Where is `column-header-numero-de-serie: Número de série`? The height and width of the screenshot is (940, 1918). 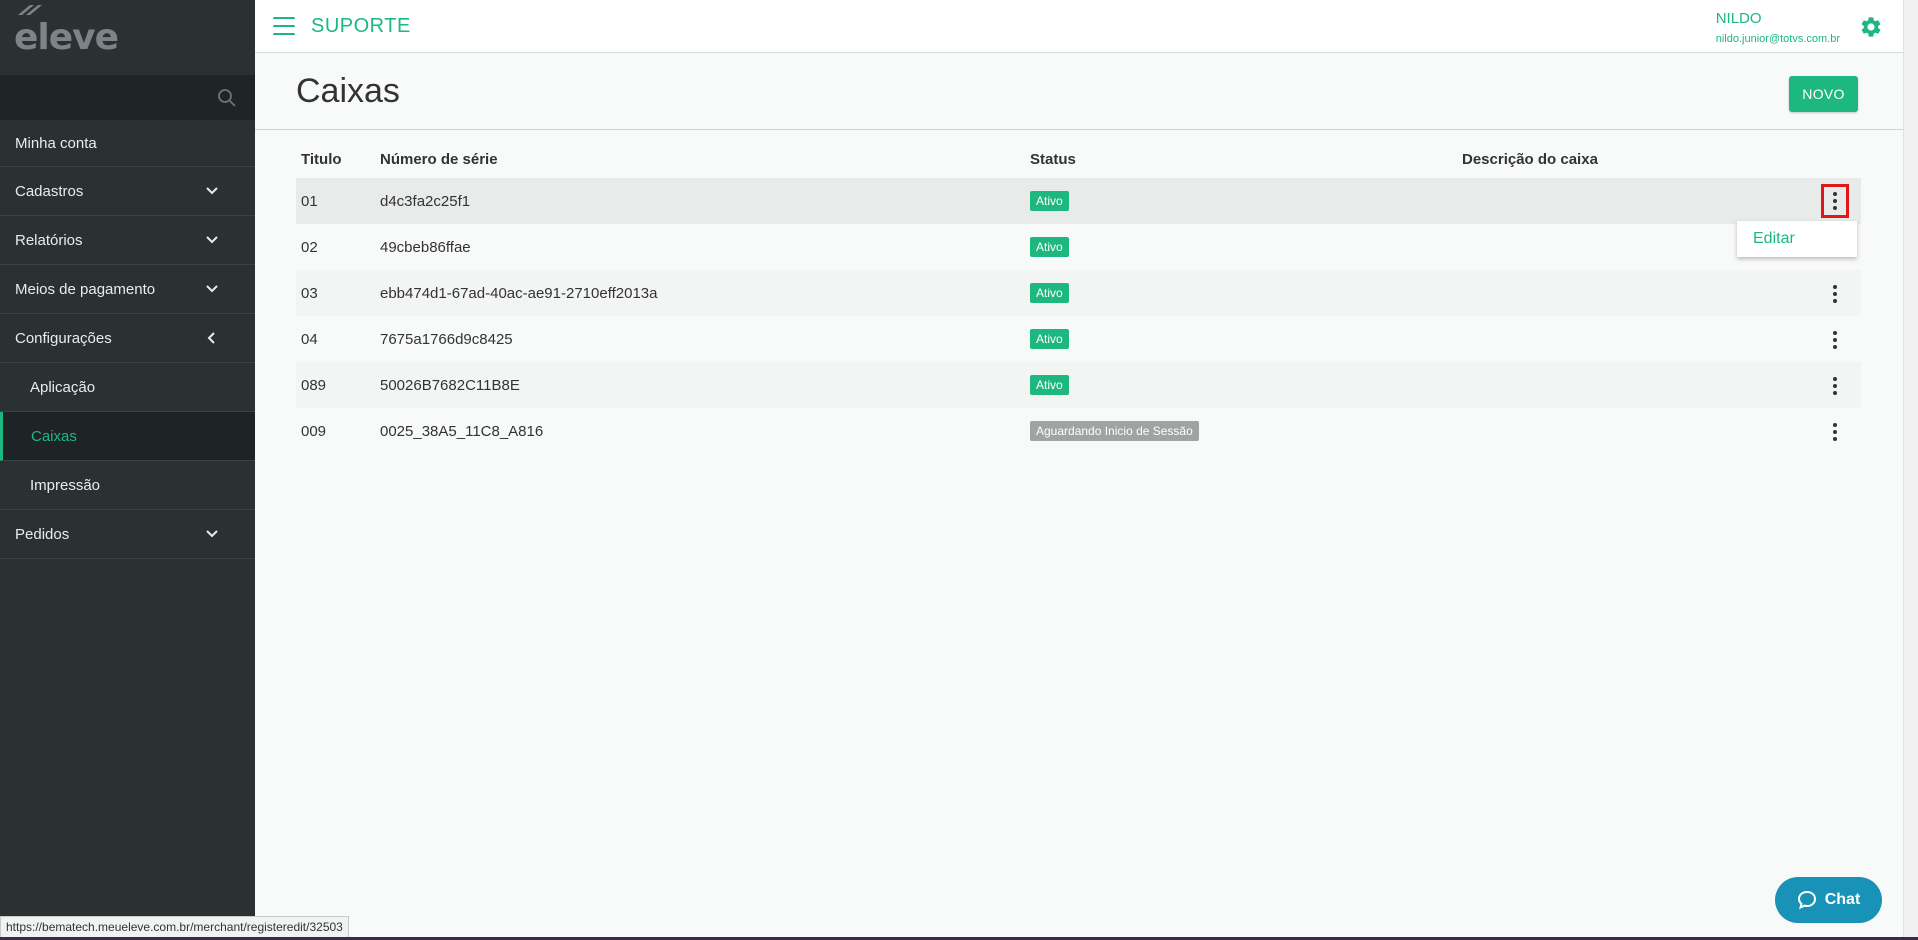
column-header-numero-de-serie: Número de série is located at coordinates (705, 159).